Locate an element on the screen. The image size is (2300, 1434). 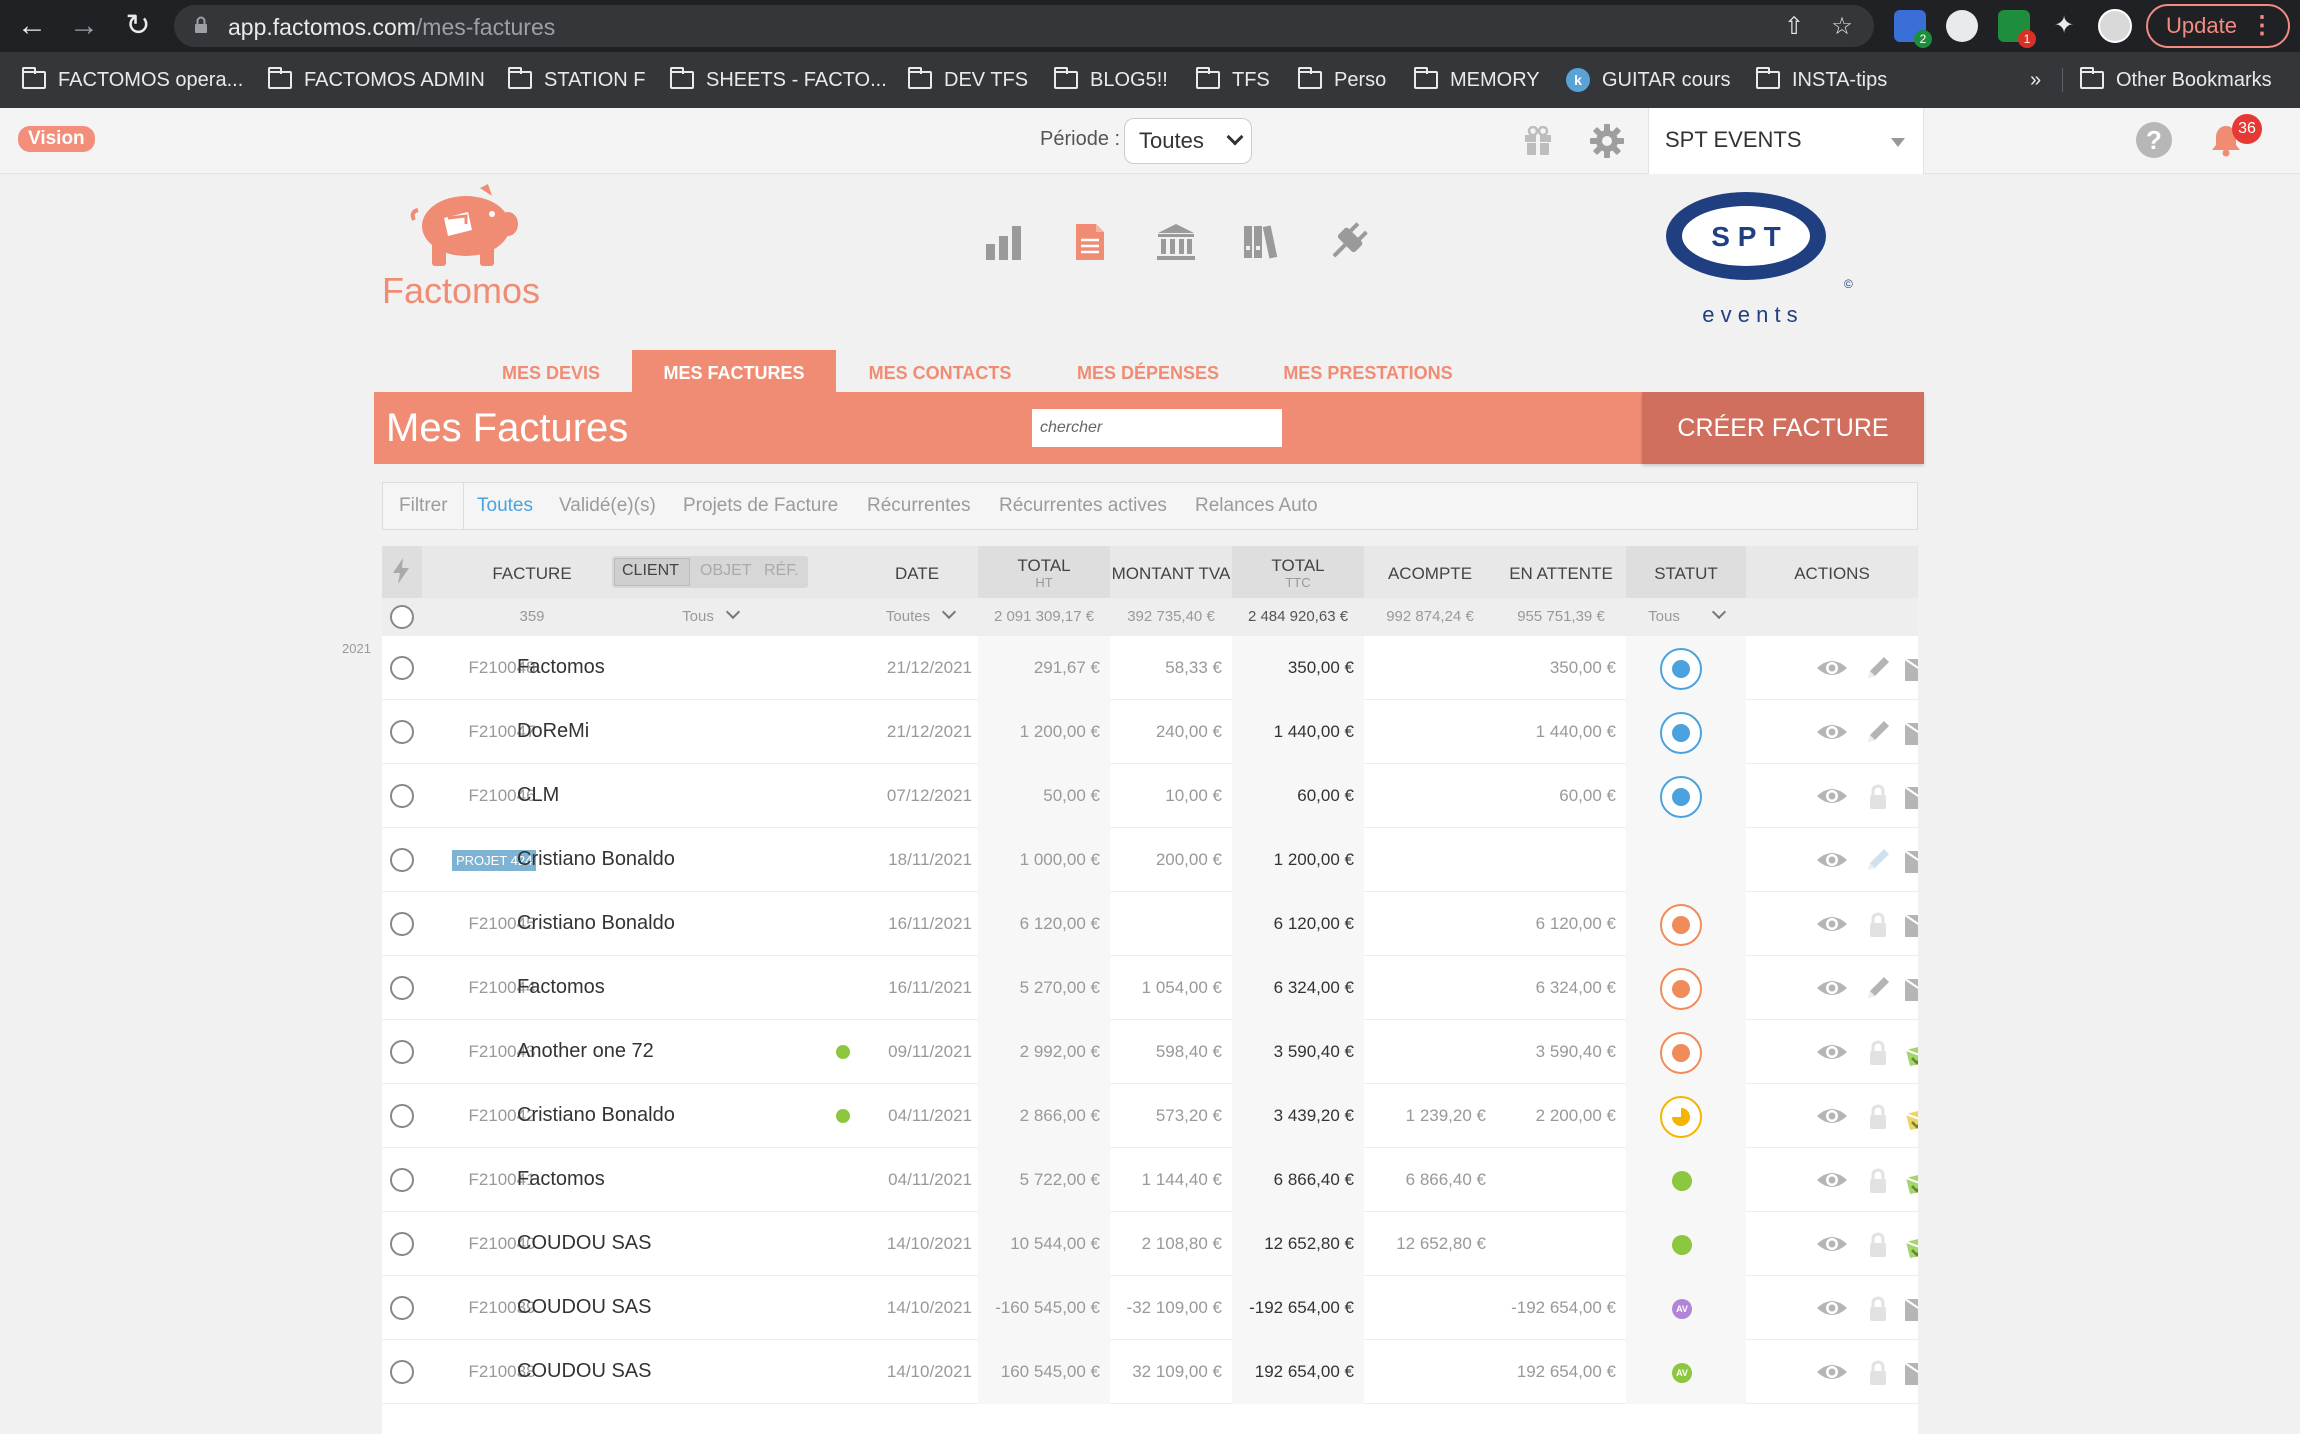
filter-relances-auto: Relances Auto is located at coordinates (1256, 506).